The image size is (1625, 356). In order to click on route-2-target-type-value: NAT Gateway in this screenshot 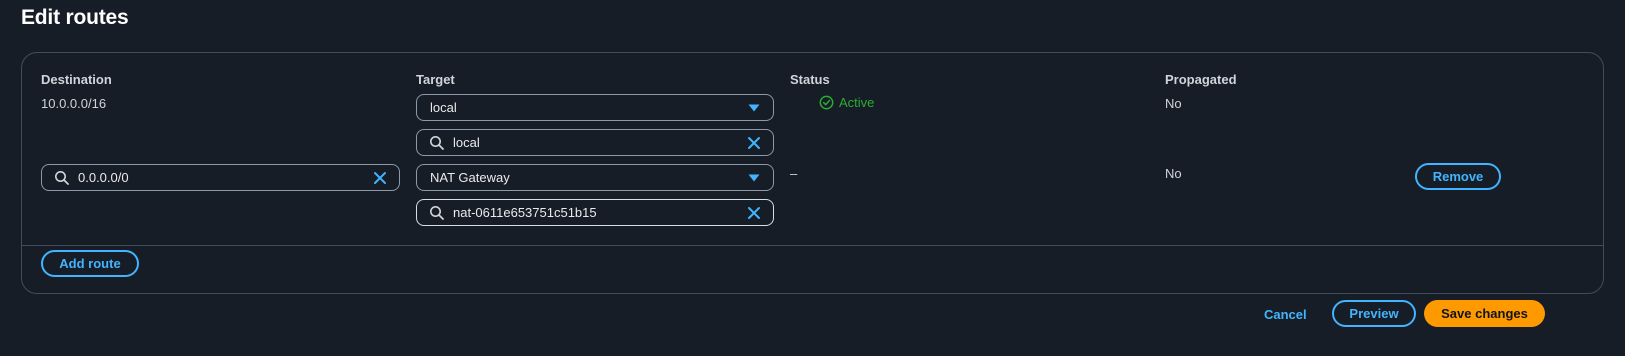, I will do `click(470, 177)`.